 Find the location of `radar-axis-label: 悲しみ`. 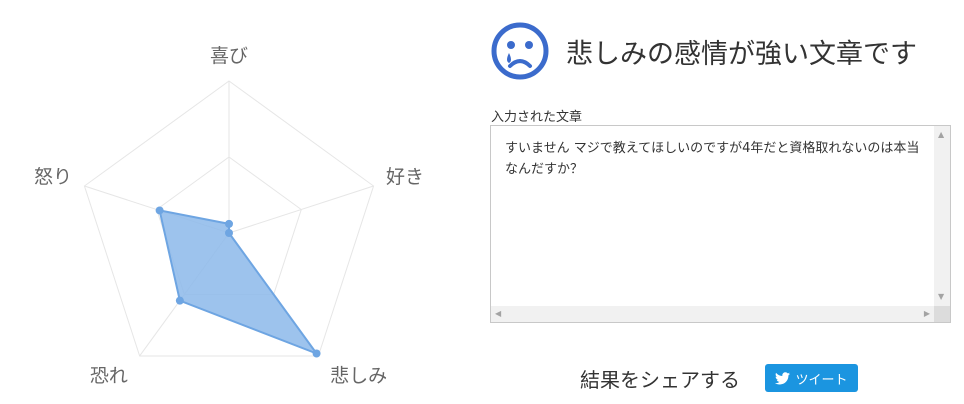

radar-axis-label: 悲しみ is located at coordinates (358, 376).